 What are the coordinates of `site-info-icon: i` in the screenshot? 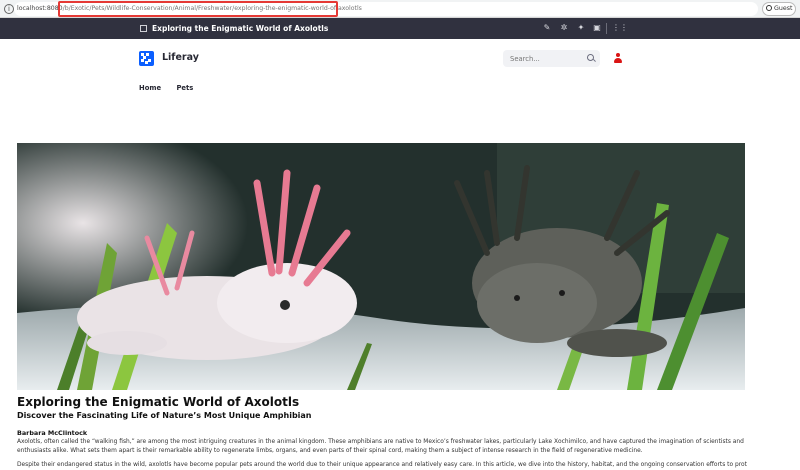 It's located at (9, 9).